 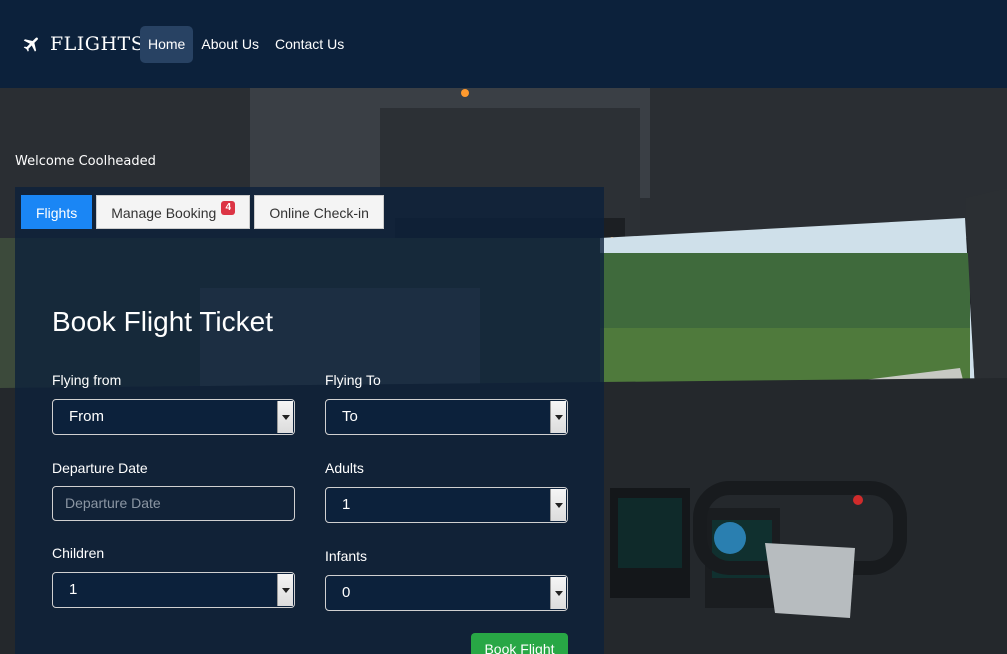 I want to click on tab-online-check-in-label: Online Check-in, so click(x=319, y=213).